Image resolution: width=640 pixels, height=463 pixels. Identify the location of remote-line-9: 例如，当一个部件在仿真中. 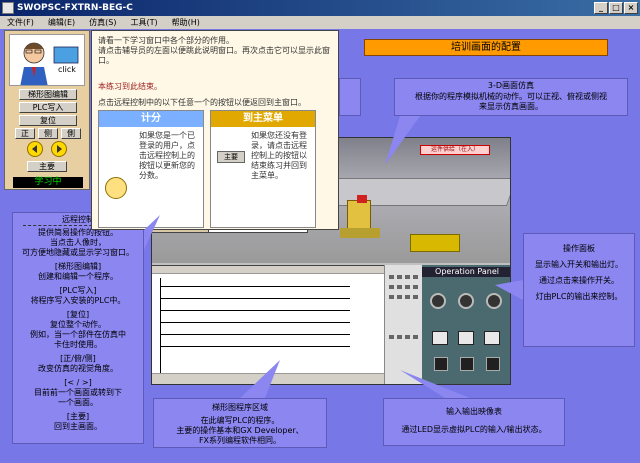
(78, 334).